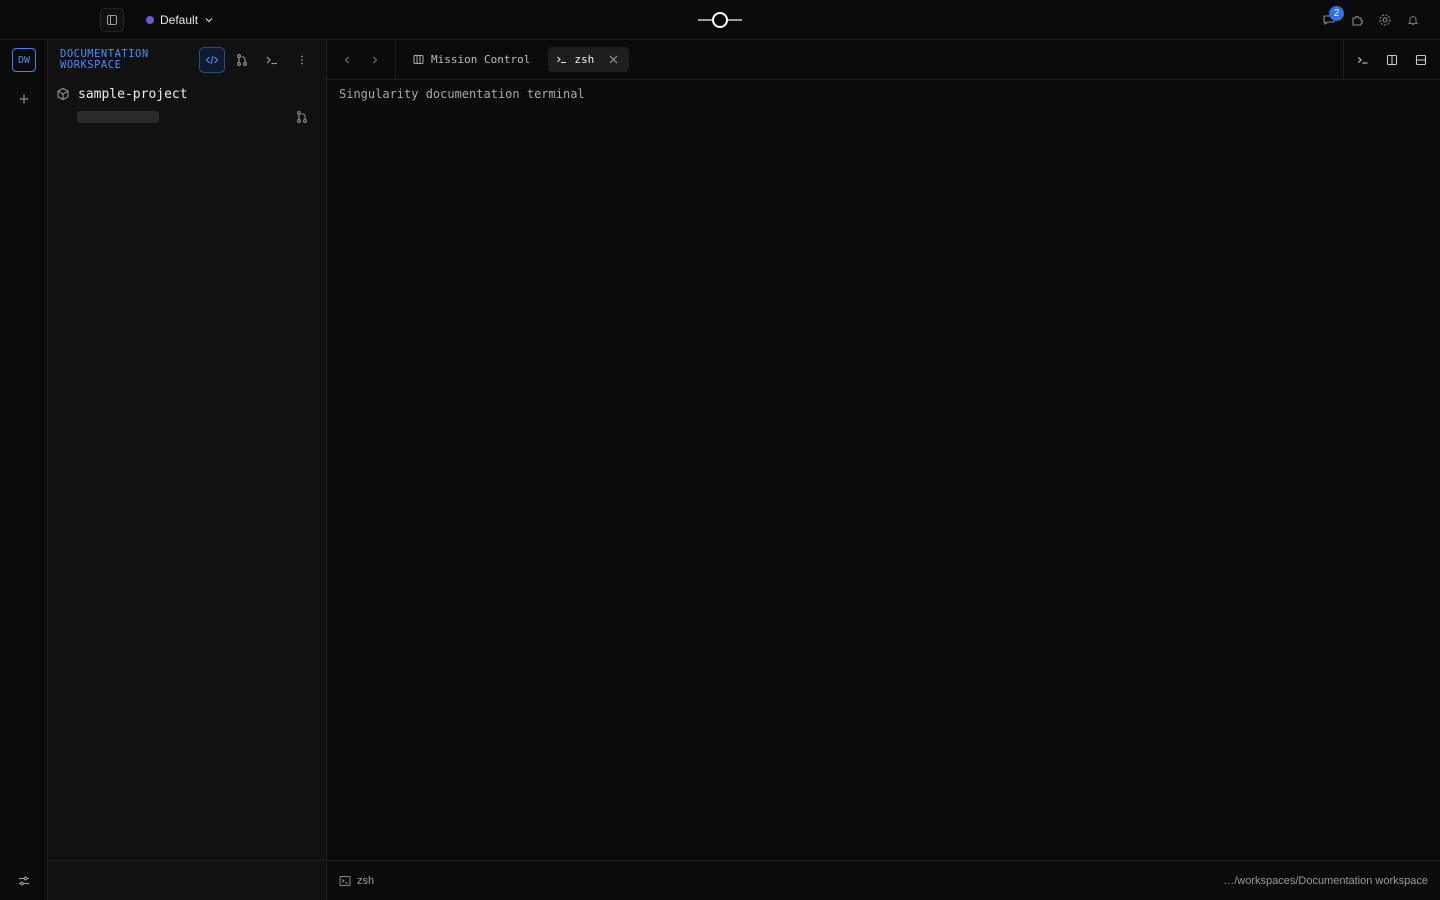 This screenshot has width=1440, height=900. I want to click on code-icon, so click(212, 60).